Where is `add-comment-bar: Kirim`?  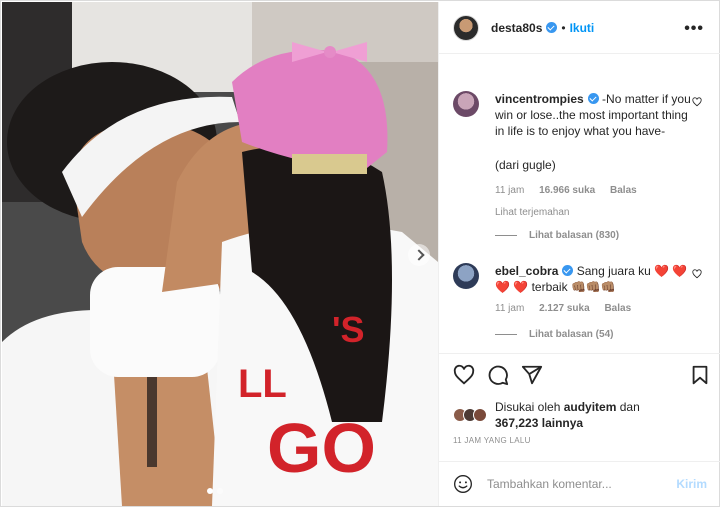 add-comment-bar: Kirim is located at coordinates (579, 483).